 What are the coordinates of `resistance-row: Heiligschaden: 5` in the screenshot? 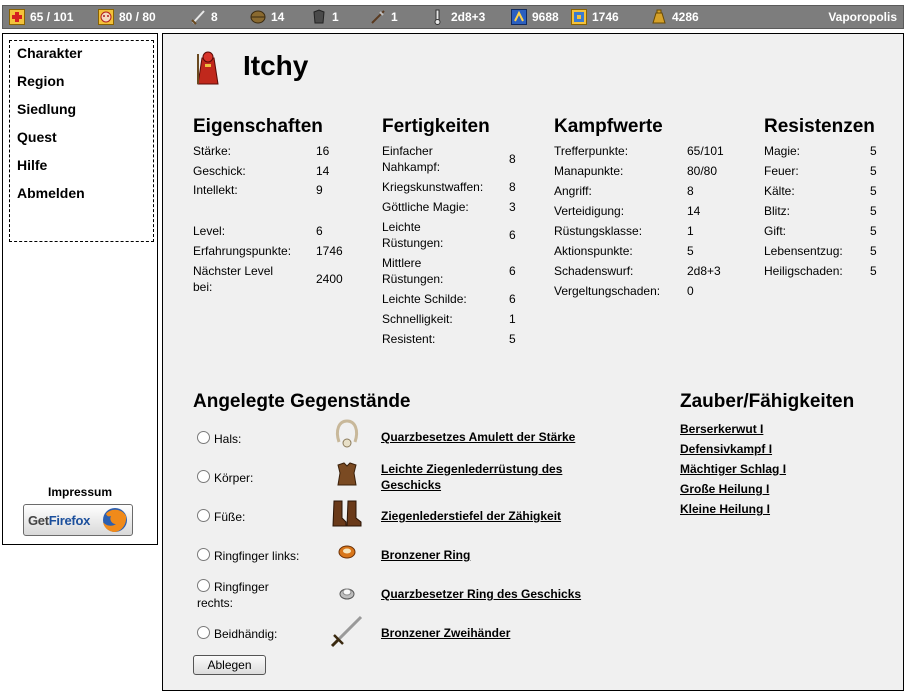 It's located at (824, 271).